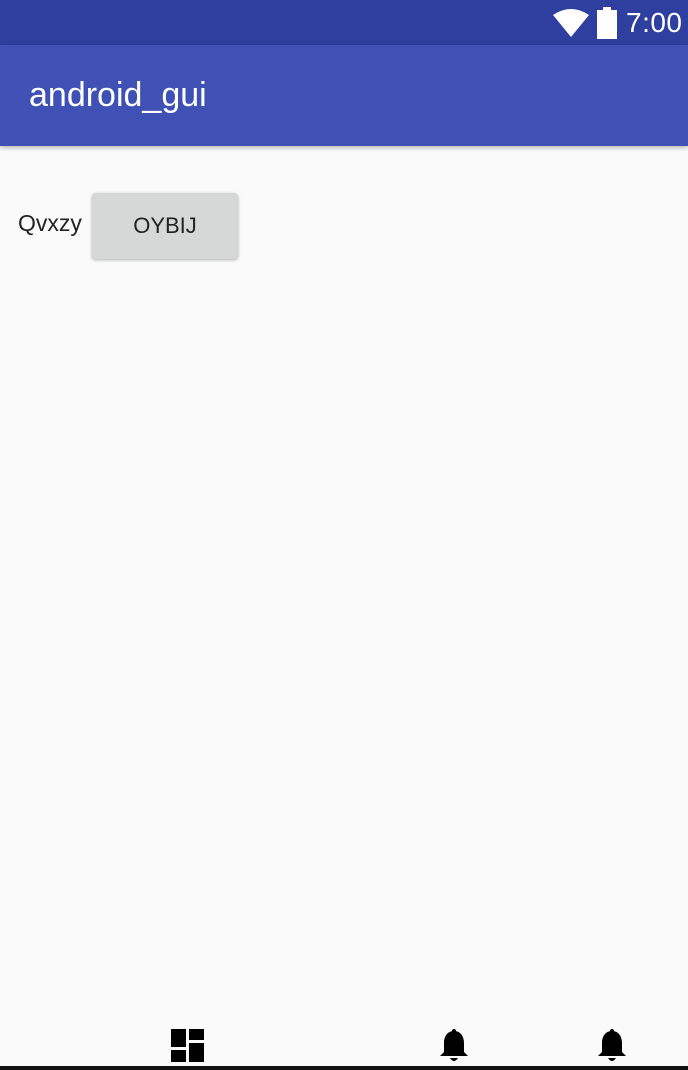  I want to click on app-title: android_gui, so click(118, 95).